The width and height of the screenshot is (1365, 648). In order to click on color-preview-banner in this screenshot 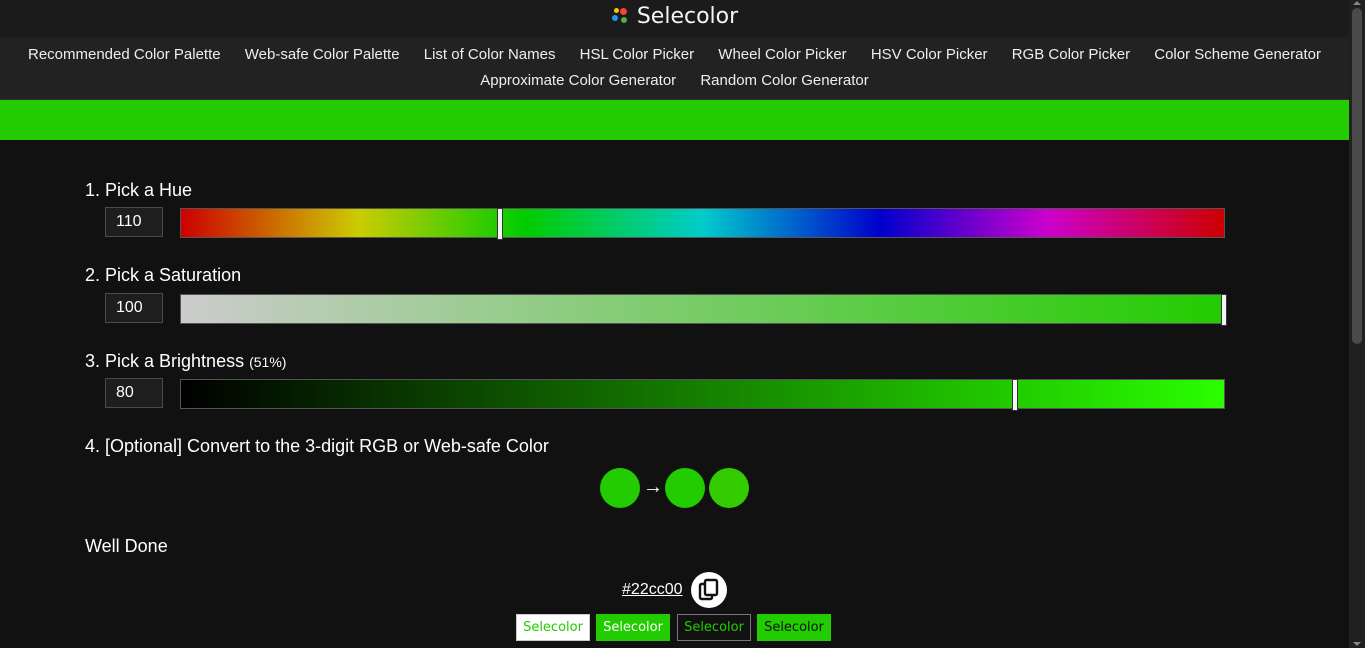, I will do `click(674, 120)`.